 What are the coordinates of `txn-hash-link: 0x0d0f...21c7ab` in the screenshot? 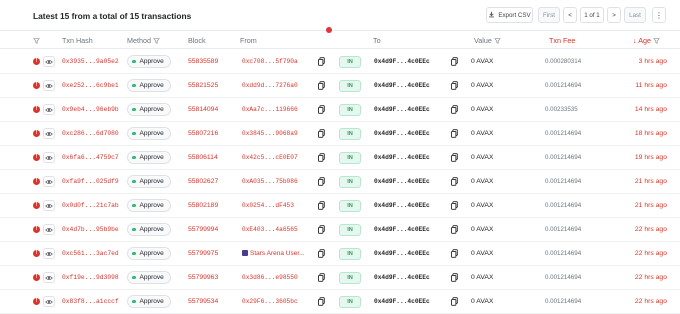 It's located at (90, 205).